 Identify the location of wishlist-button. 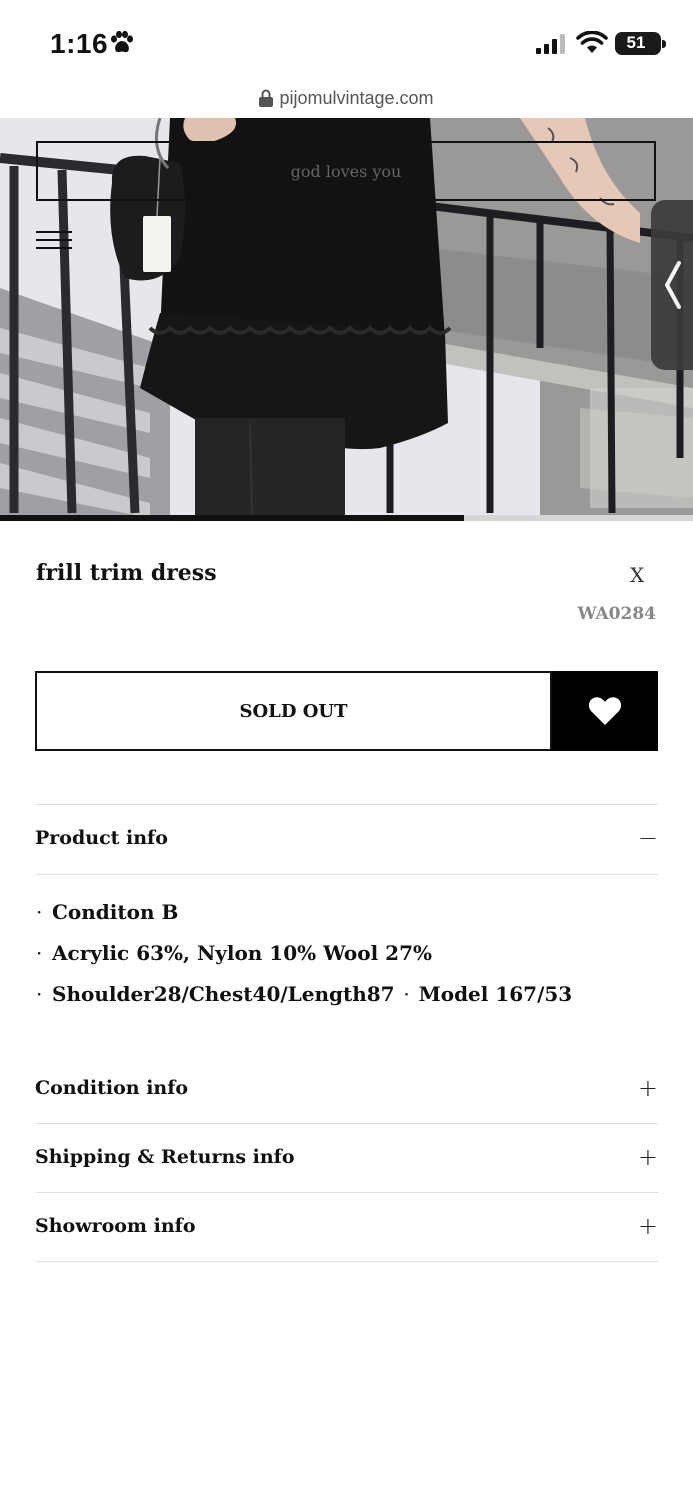
(605, 711).